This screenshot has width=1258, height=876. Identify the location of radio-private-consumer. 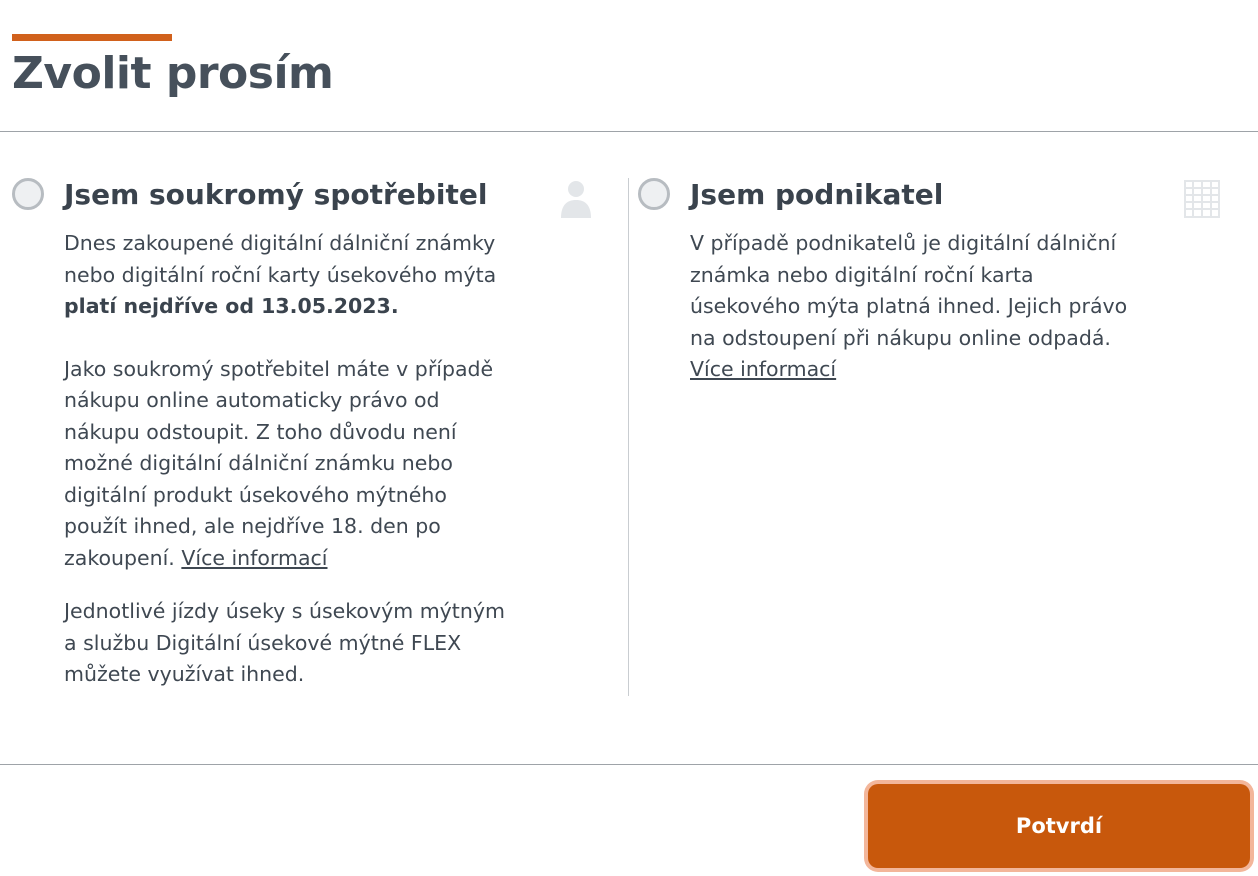
(28, 194).